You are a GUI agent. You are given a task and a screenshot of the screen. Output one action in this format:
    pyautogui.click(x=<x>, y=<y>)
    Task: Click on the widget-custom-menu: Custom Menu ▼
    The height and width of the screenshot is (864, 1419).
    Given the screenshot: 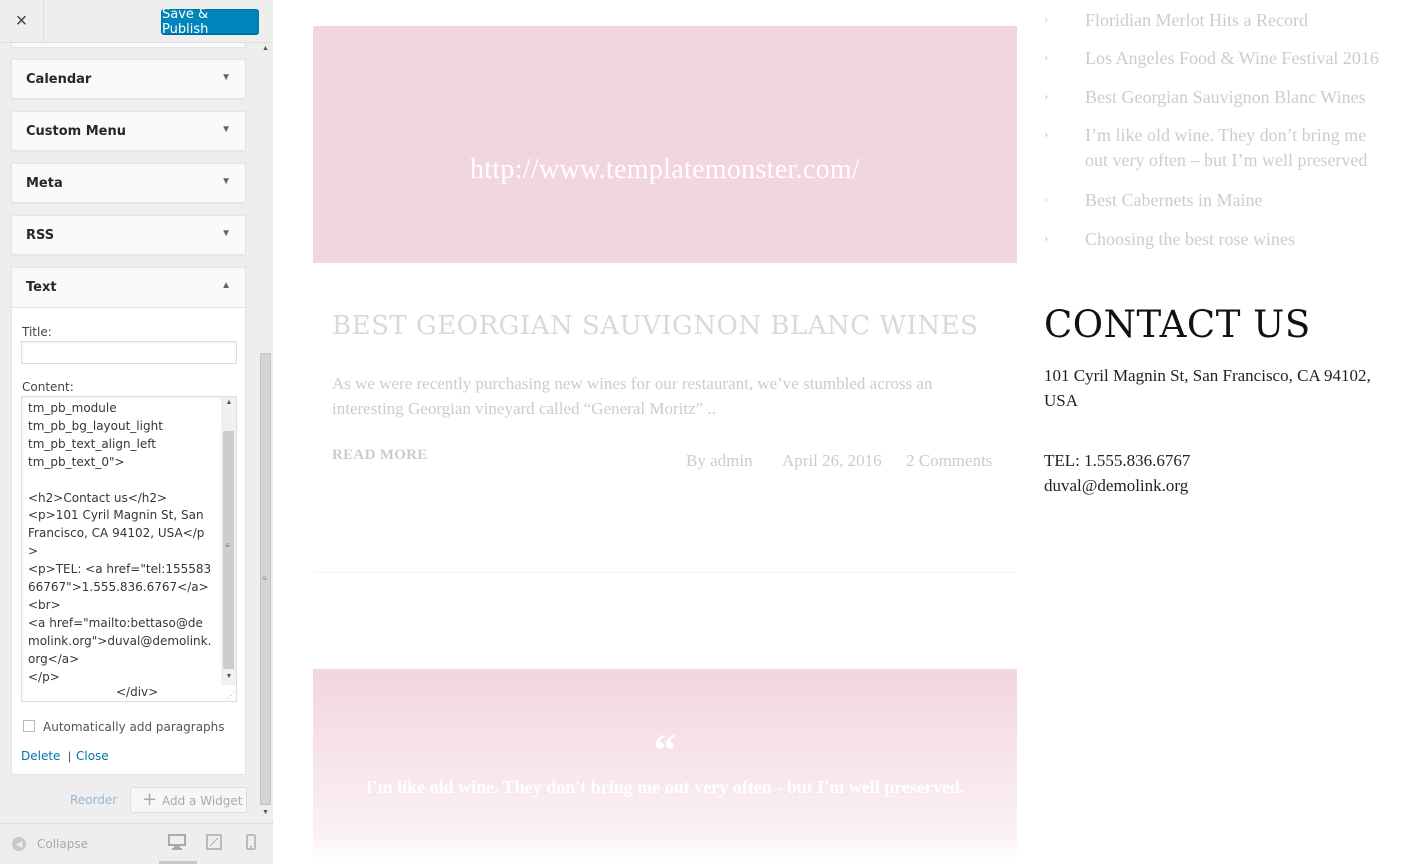 What is the action you would take?
    pyautogui.click(x=128, y=131)
    